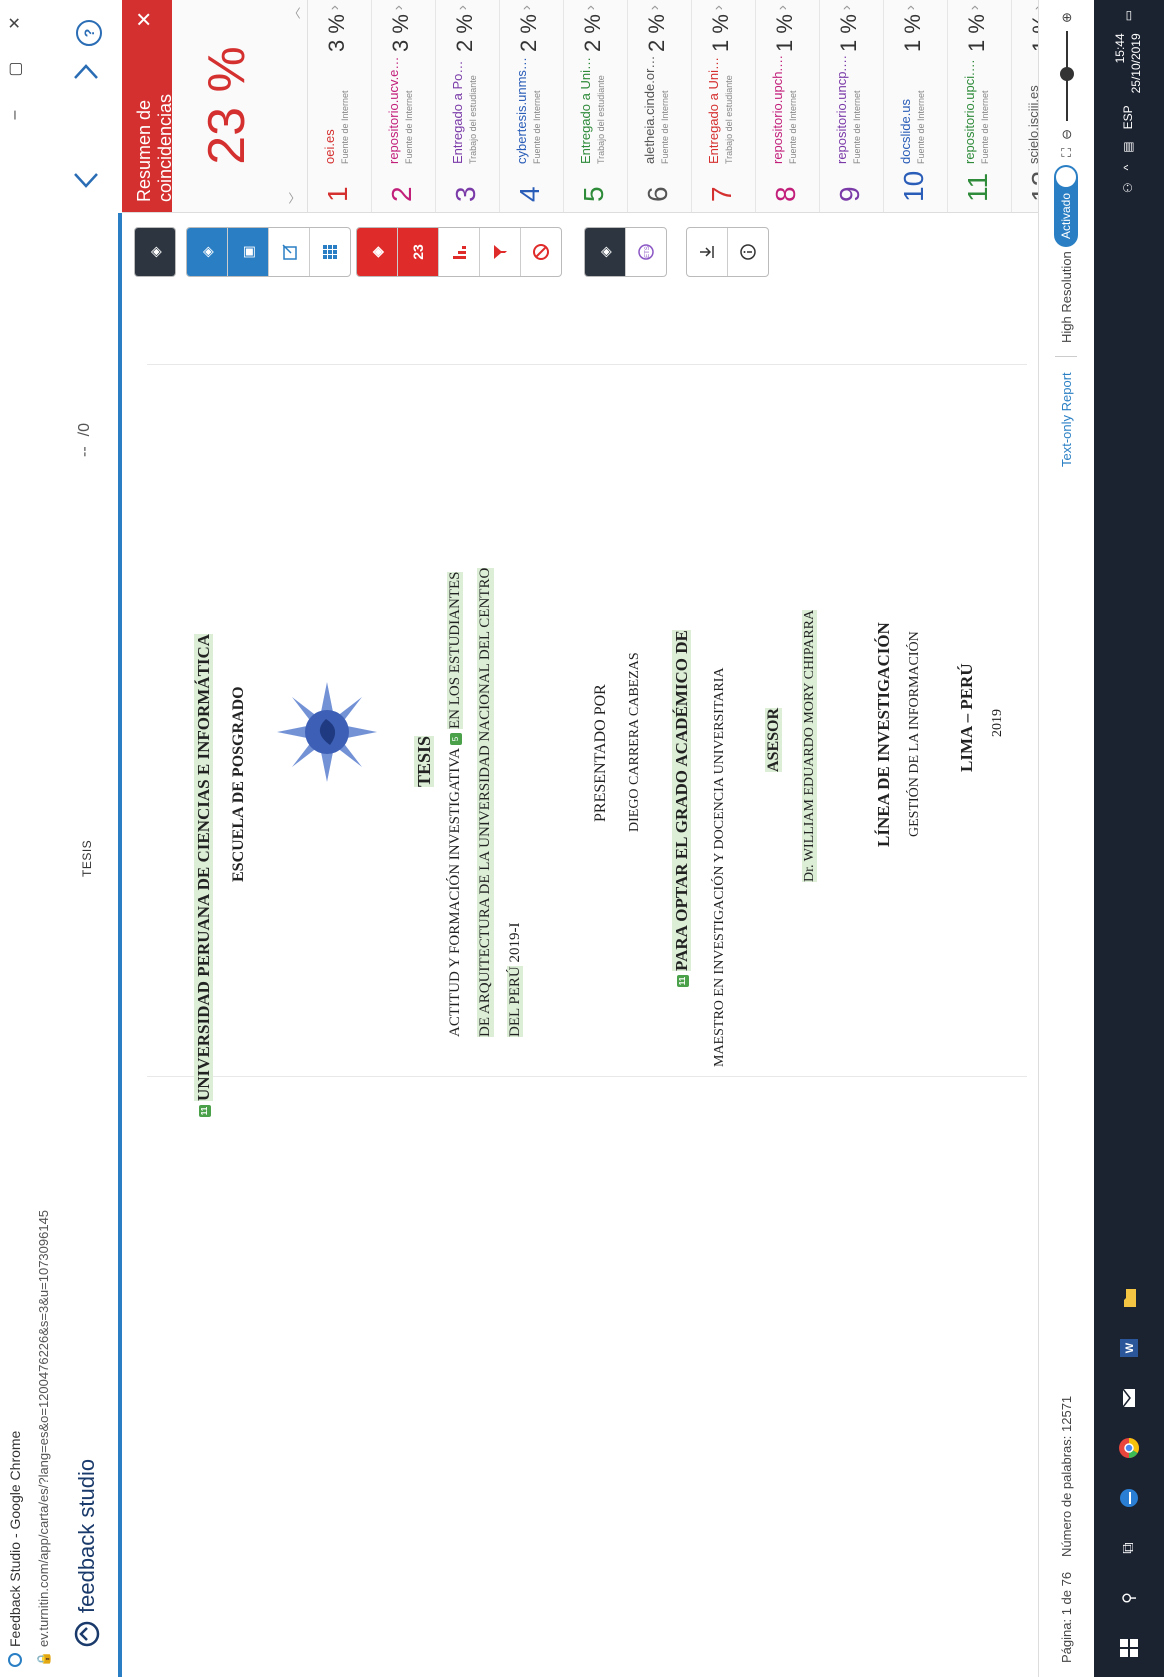  What do you see at coordinates (916, 106) in the screenshot?
I see `match-item: 10 docslide.us Fuente de Internet 1 % ›` at bounding box center [916, 106].